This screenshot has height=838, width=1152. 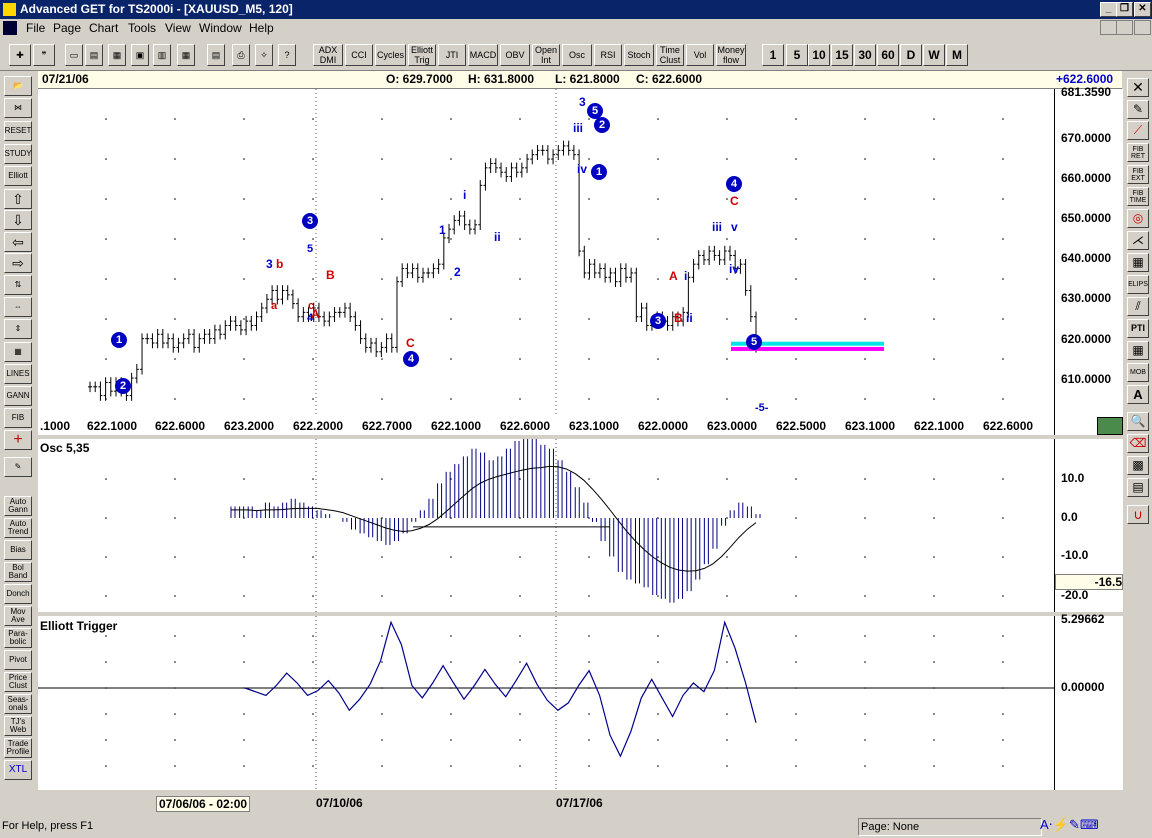 What do you see at coordinates (390, 55) in the screenshot?
I see `study-button-cycles: Cycles` at bounding box center [390, 55].